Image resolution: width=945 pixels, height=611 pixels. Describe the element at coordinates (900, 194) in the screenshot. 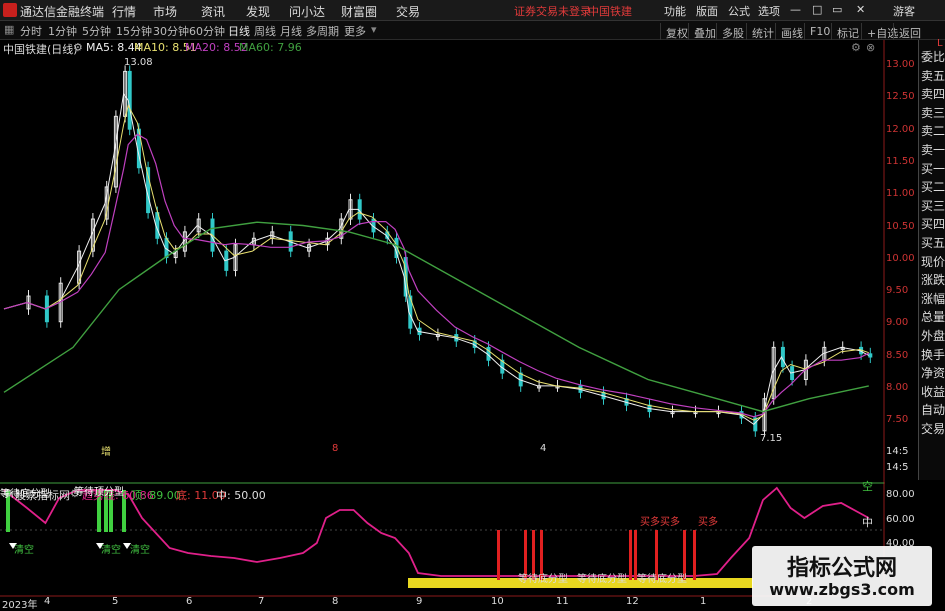

I see `price-tick: 11.00` at that location.